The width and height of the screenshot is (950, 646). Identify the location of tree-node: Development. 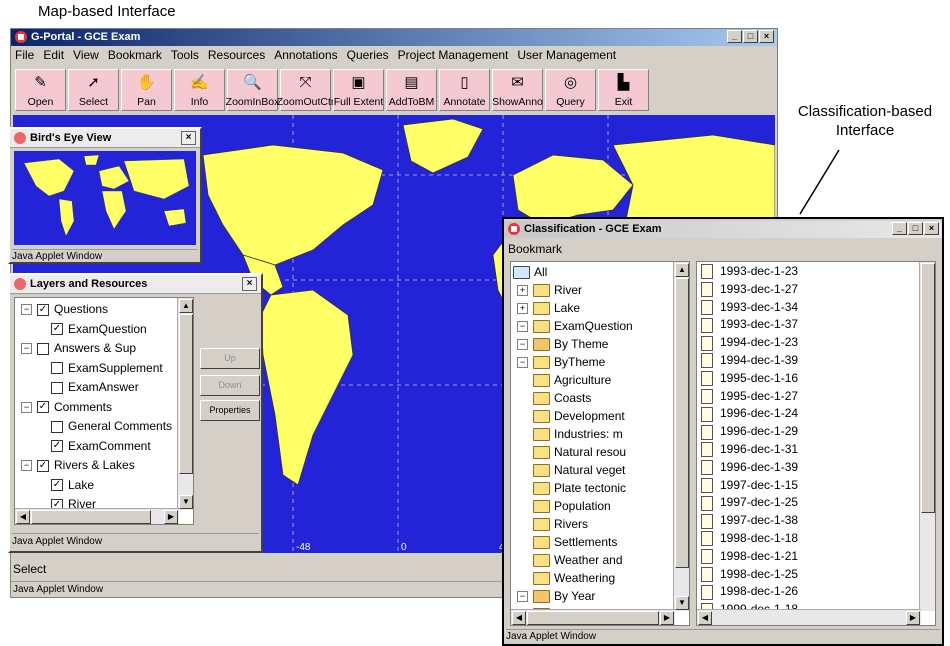
(600, 416).